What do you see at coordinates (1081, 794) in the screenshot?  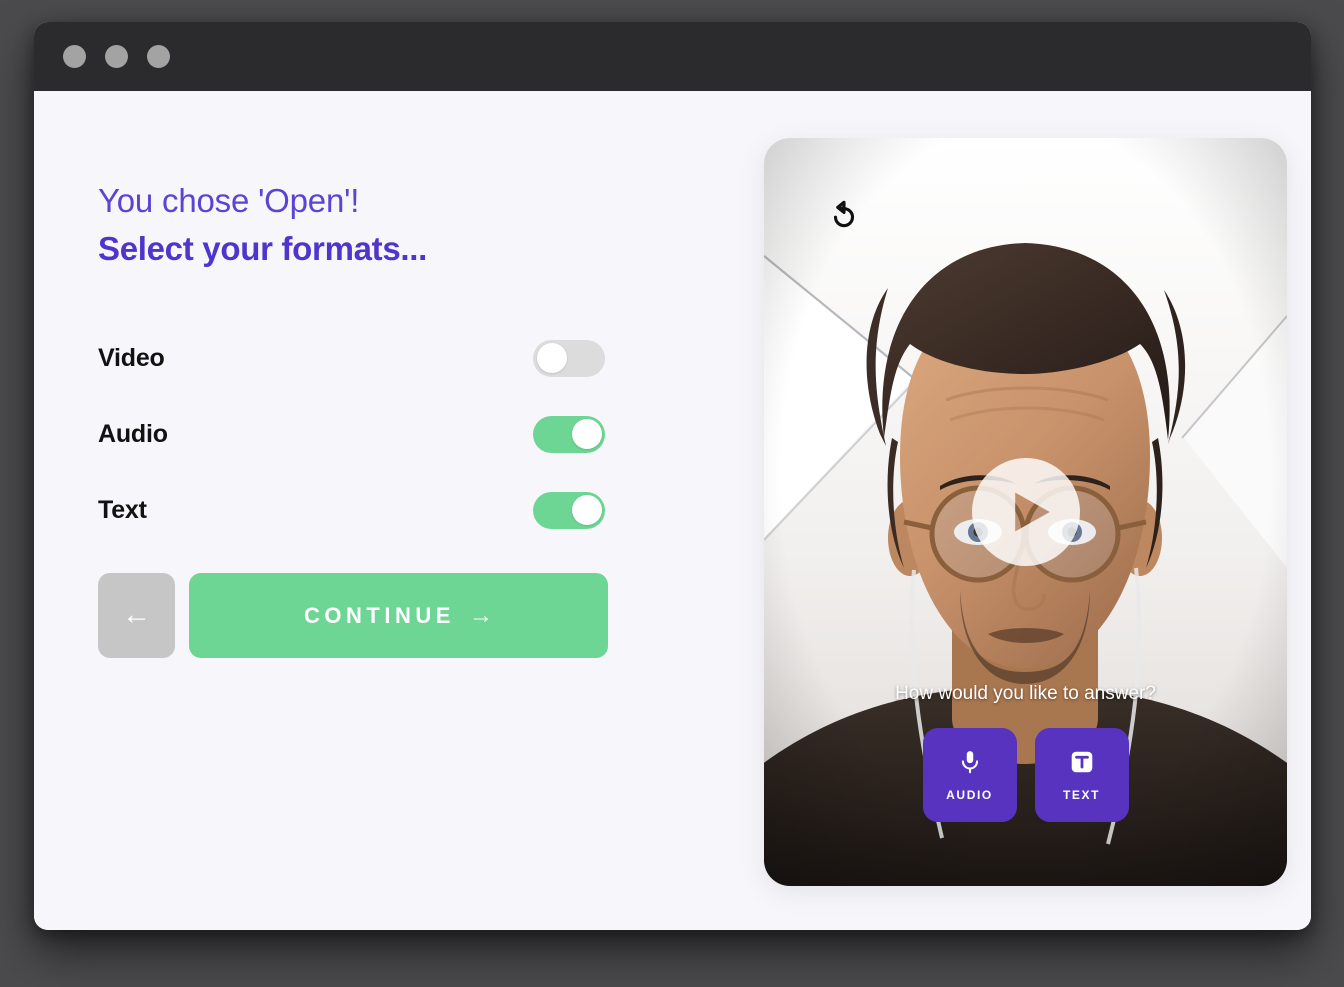 I see `answer-choice-text-label: TEXT` at bounding box center [1081, 794].